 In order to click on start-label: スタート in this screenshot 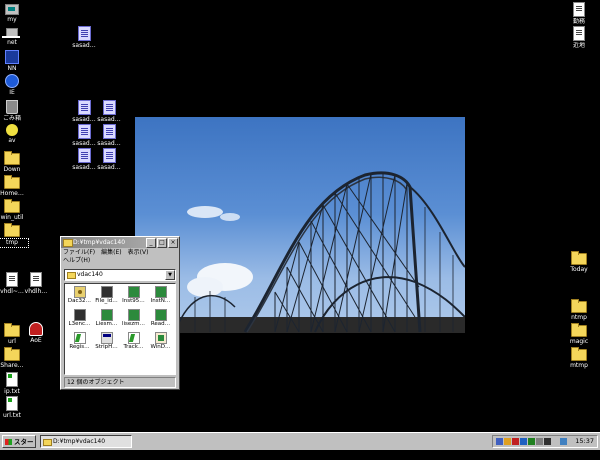, I will do `click(24, 448)`.